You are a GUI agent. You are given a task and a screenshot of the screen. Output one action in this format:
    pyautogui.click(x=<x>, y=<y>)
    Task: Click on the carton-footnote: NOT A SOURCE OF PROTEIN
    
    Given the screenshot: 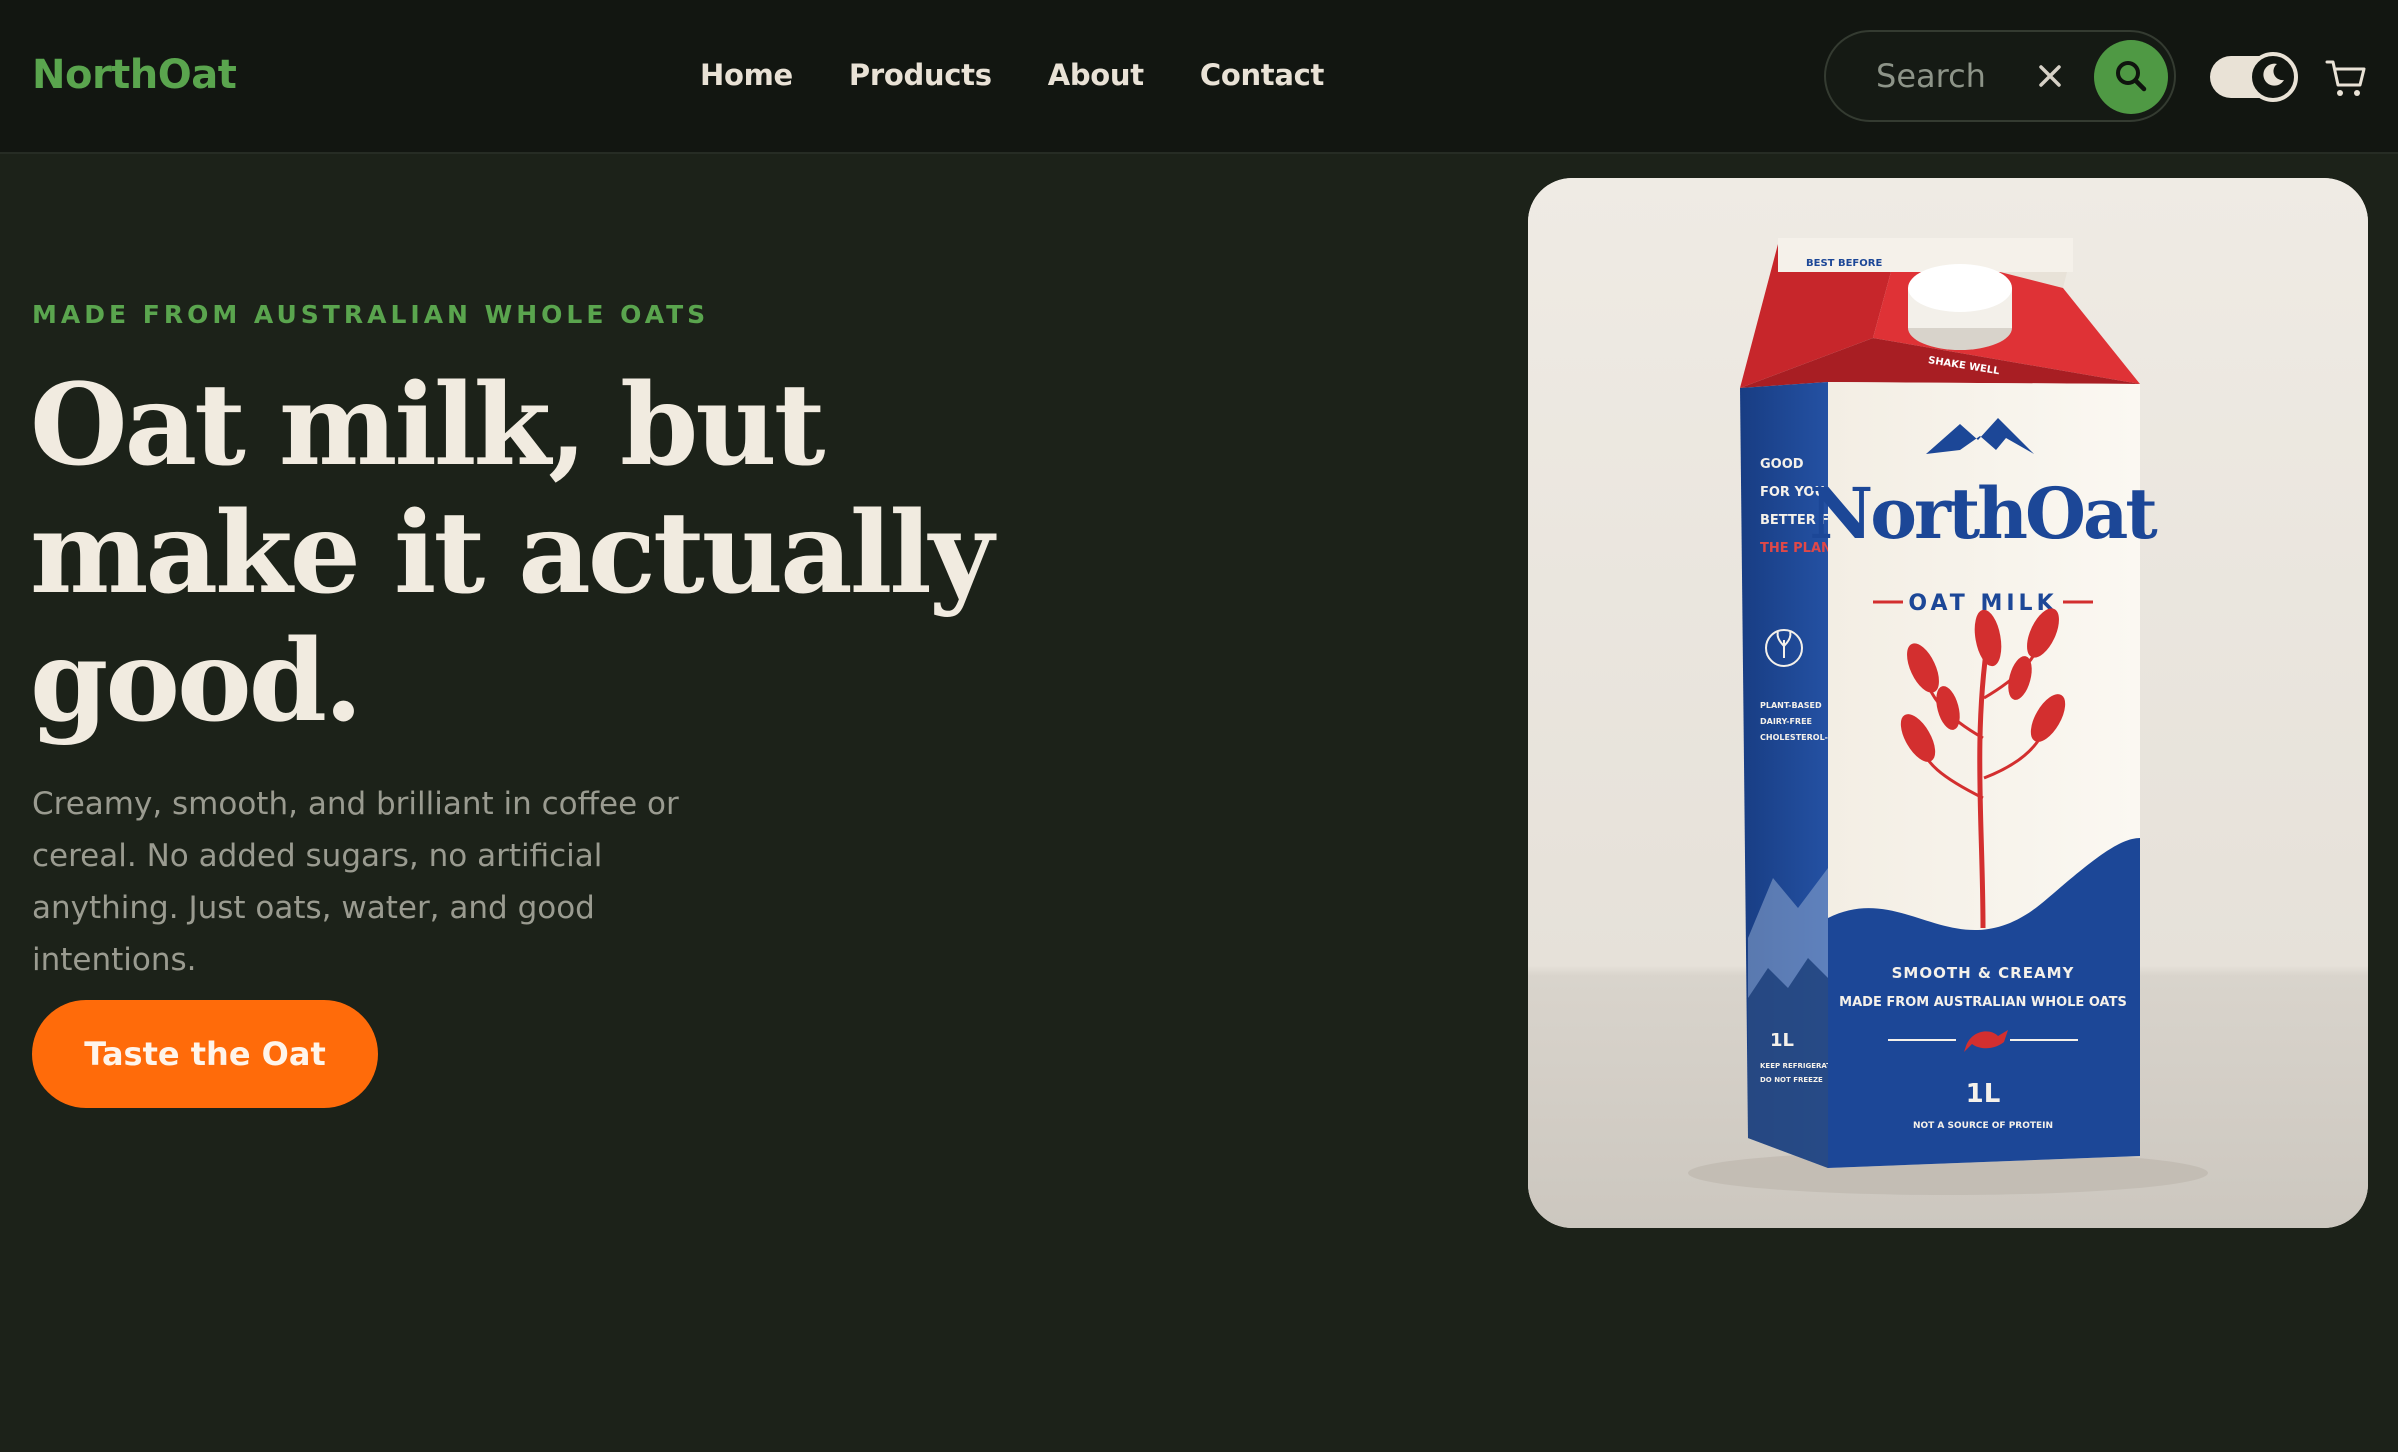 What is the action you would take?
    pyautogui.click(x=1983, y=1126)
    